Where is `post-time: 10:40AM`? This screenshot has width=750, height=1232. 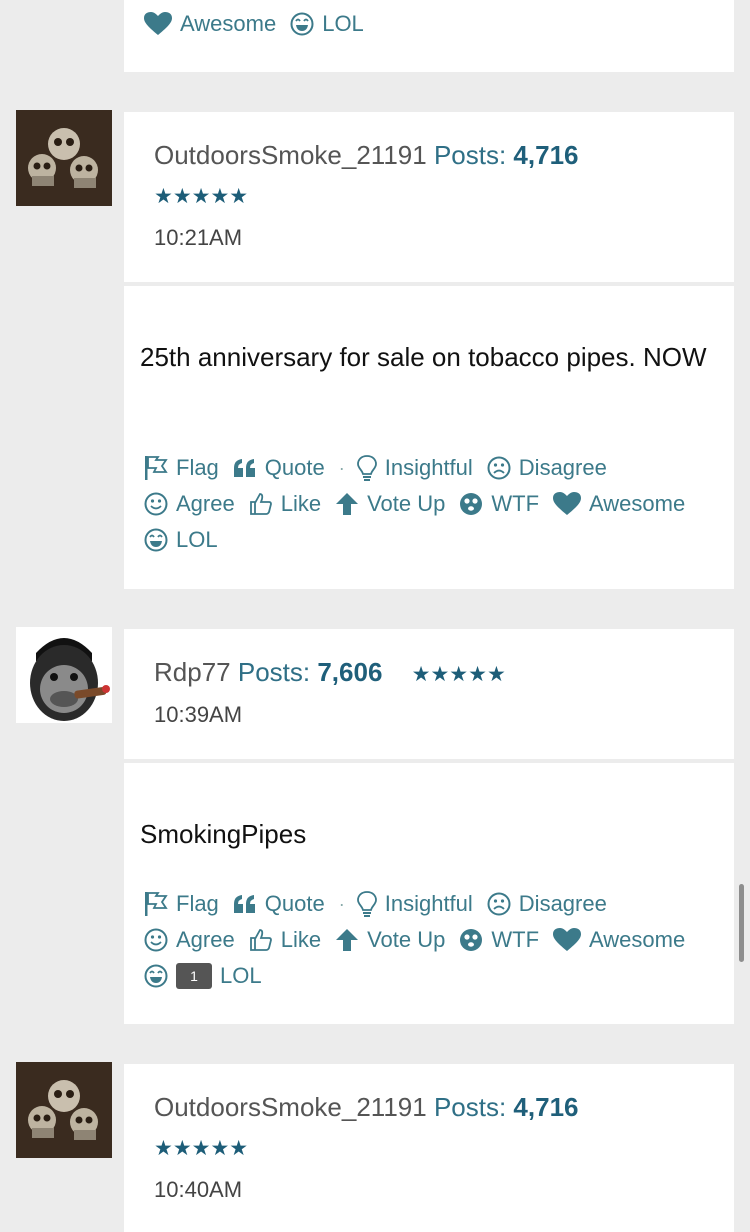
post-time: 10:40AM is located at coordinates (198, 1190).